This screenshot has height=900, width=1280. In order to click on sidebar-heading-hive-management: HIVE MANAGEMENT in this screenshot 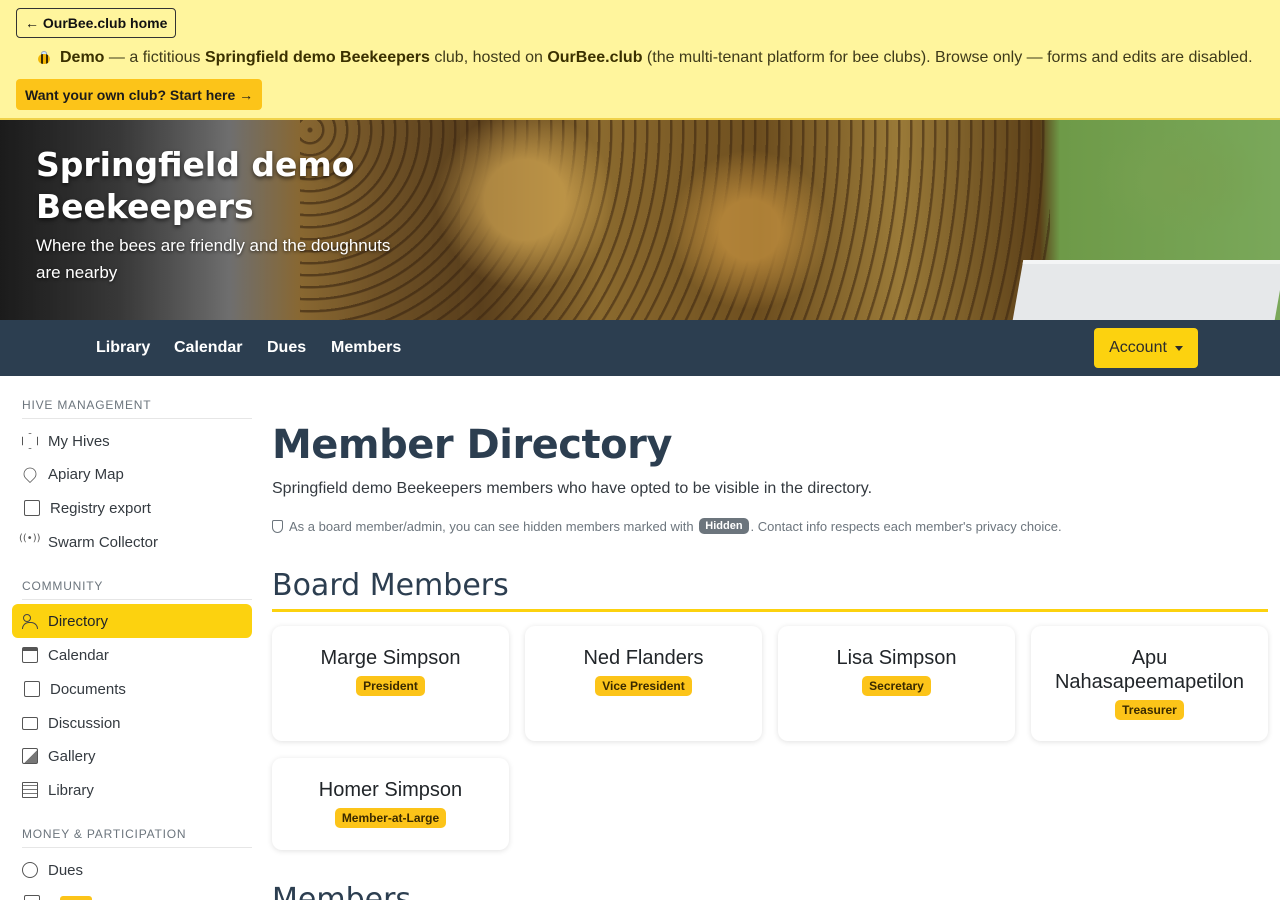, I will do `click(137, 408)`.